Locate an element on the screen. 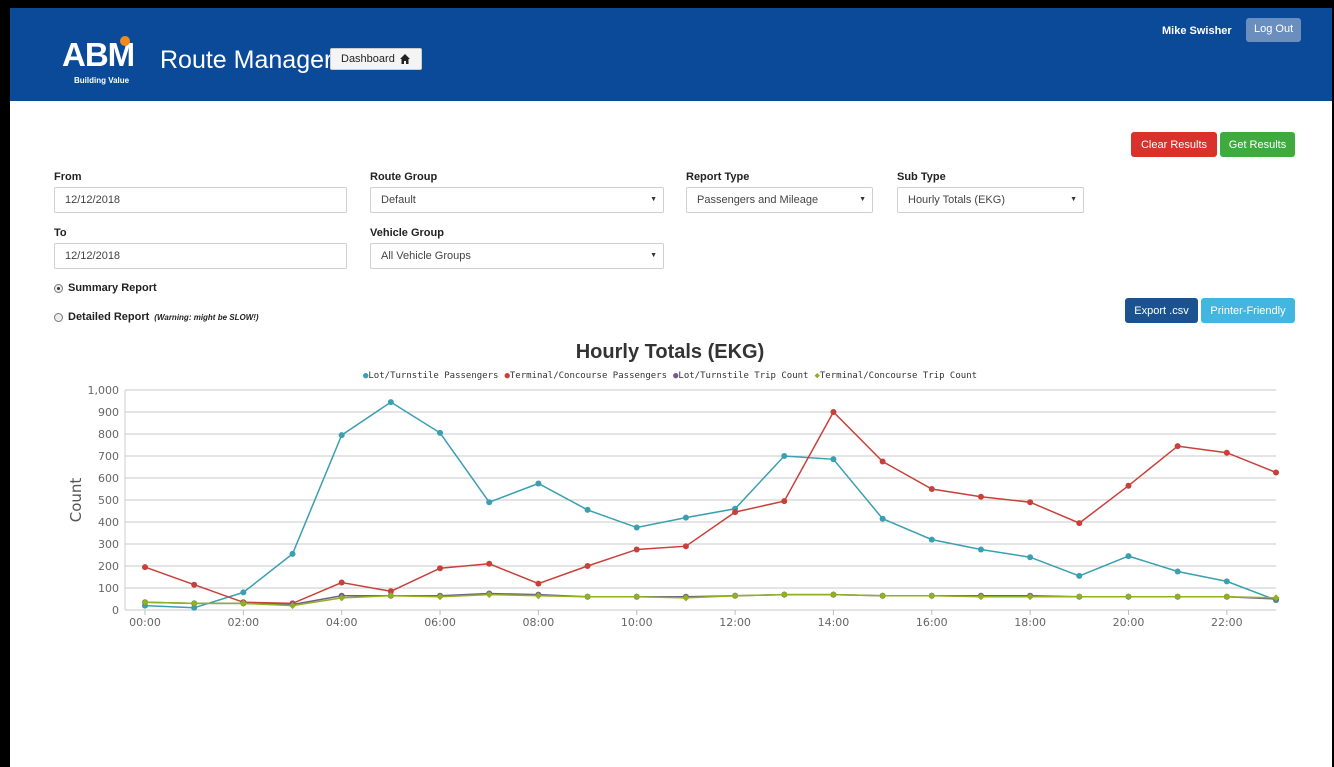 The height and width of the screenshot is (767, 1334). x-tick-label: 12:00 is located at coordinates (735, 622).